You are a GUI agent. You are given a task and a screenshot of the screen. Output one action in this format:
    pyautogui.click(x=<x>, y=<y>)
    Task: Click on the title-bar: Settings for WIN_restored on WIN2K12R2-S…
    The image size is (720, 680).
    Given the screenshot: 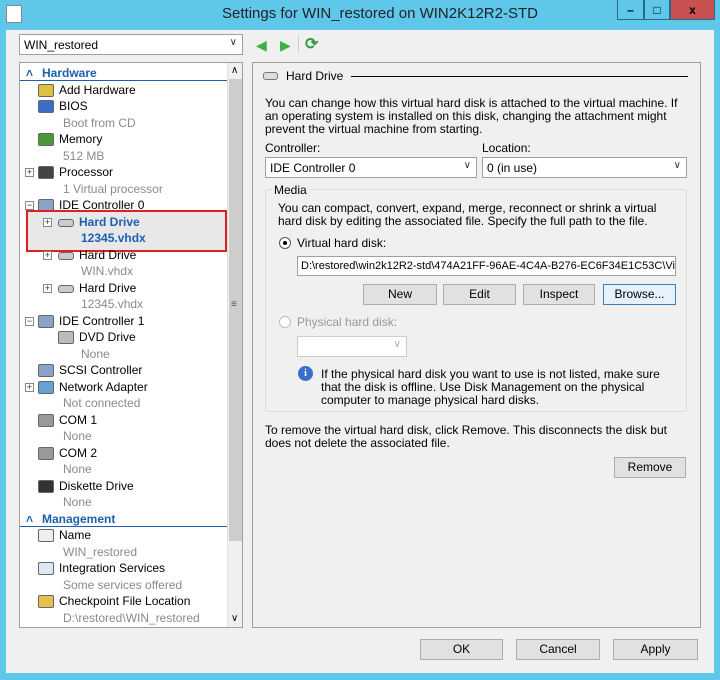 What is the action you would take?
    pyautogui.click(x=360, y=15)
    